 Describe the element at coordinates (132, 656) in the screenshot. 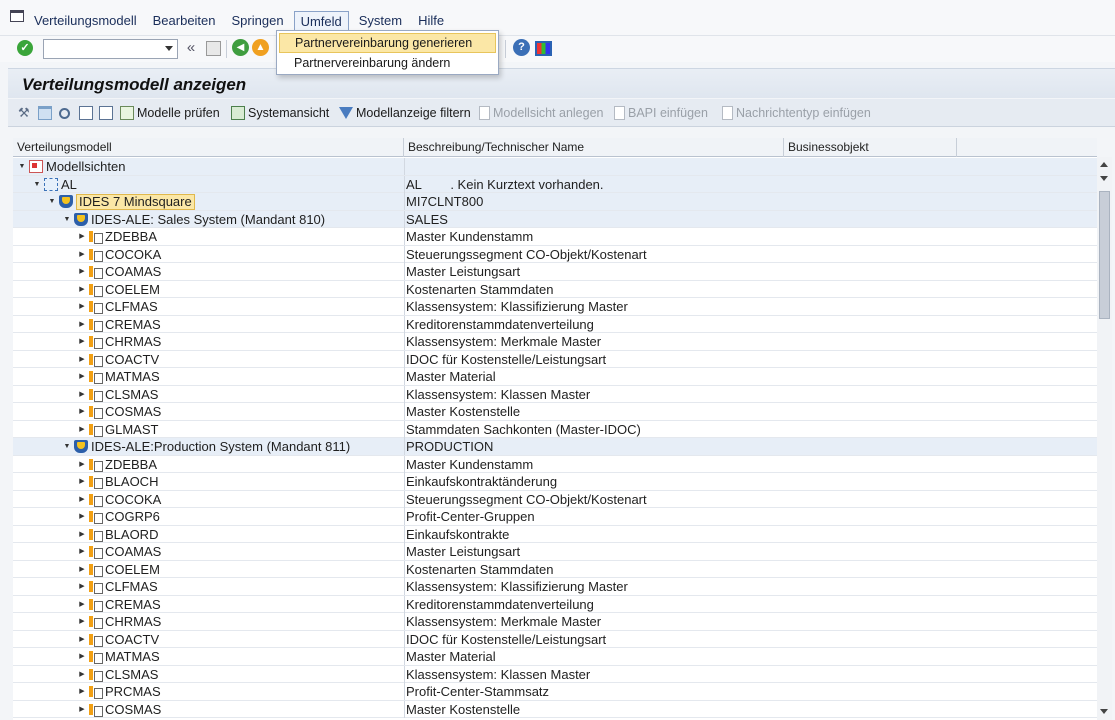

I see `tree-node-label: MATMAS` at that location.